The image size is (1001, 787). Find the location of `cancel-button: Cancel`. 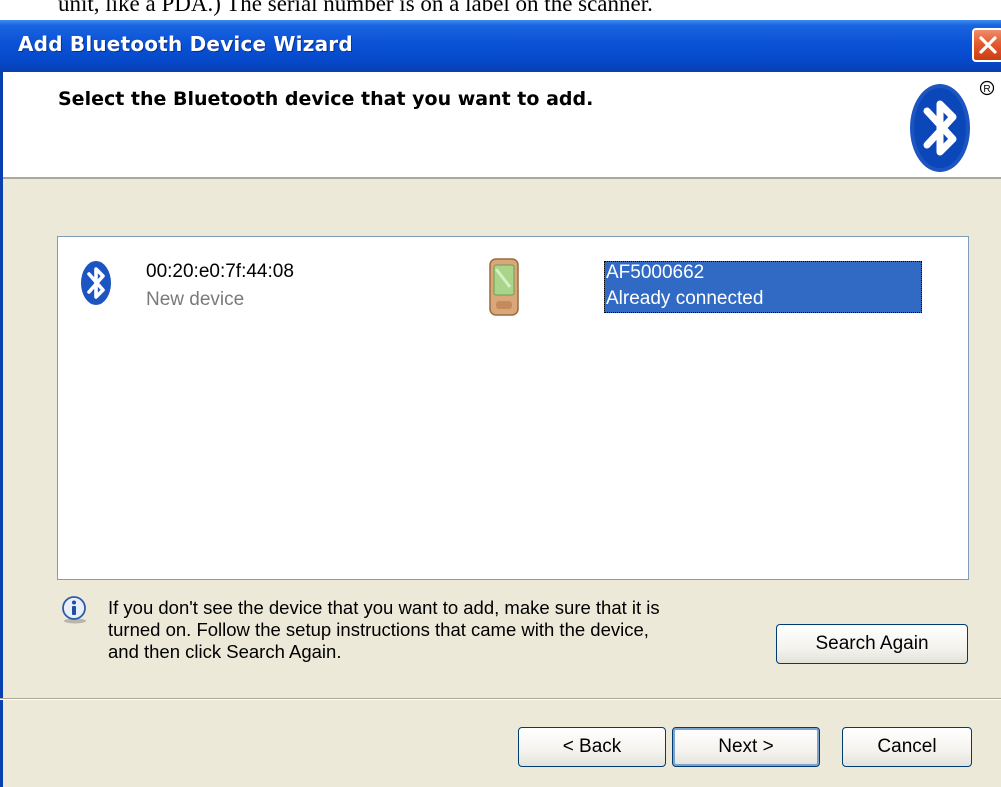

cancel-button: Cancel is located at coordinates (907, 747).